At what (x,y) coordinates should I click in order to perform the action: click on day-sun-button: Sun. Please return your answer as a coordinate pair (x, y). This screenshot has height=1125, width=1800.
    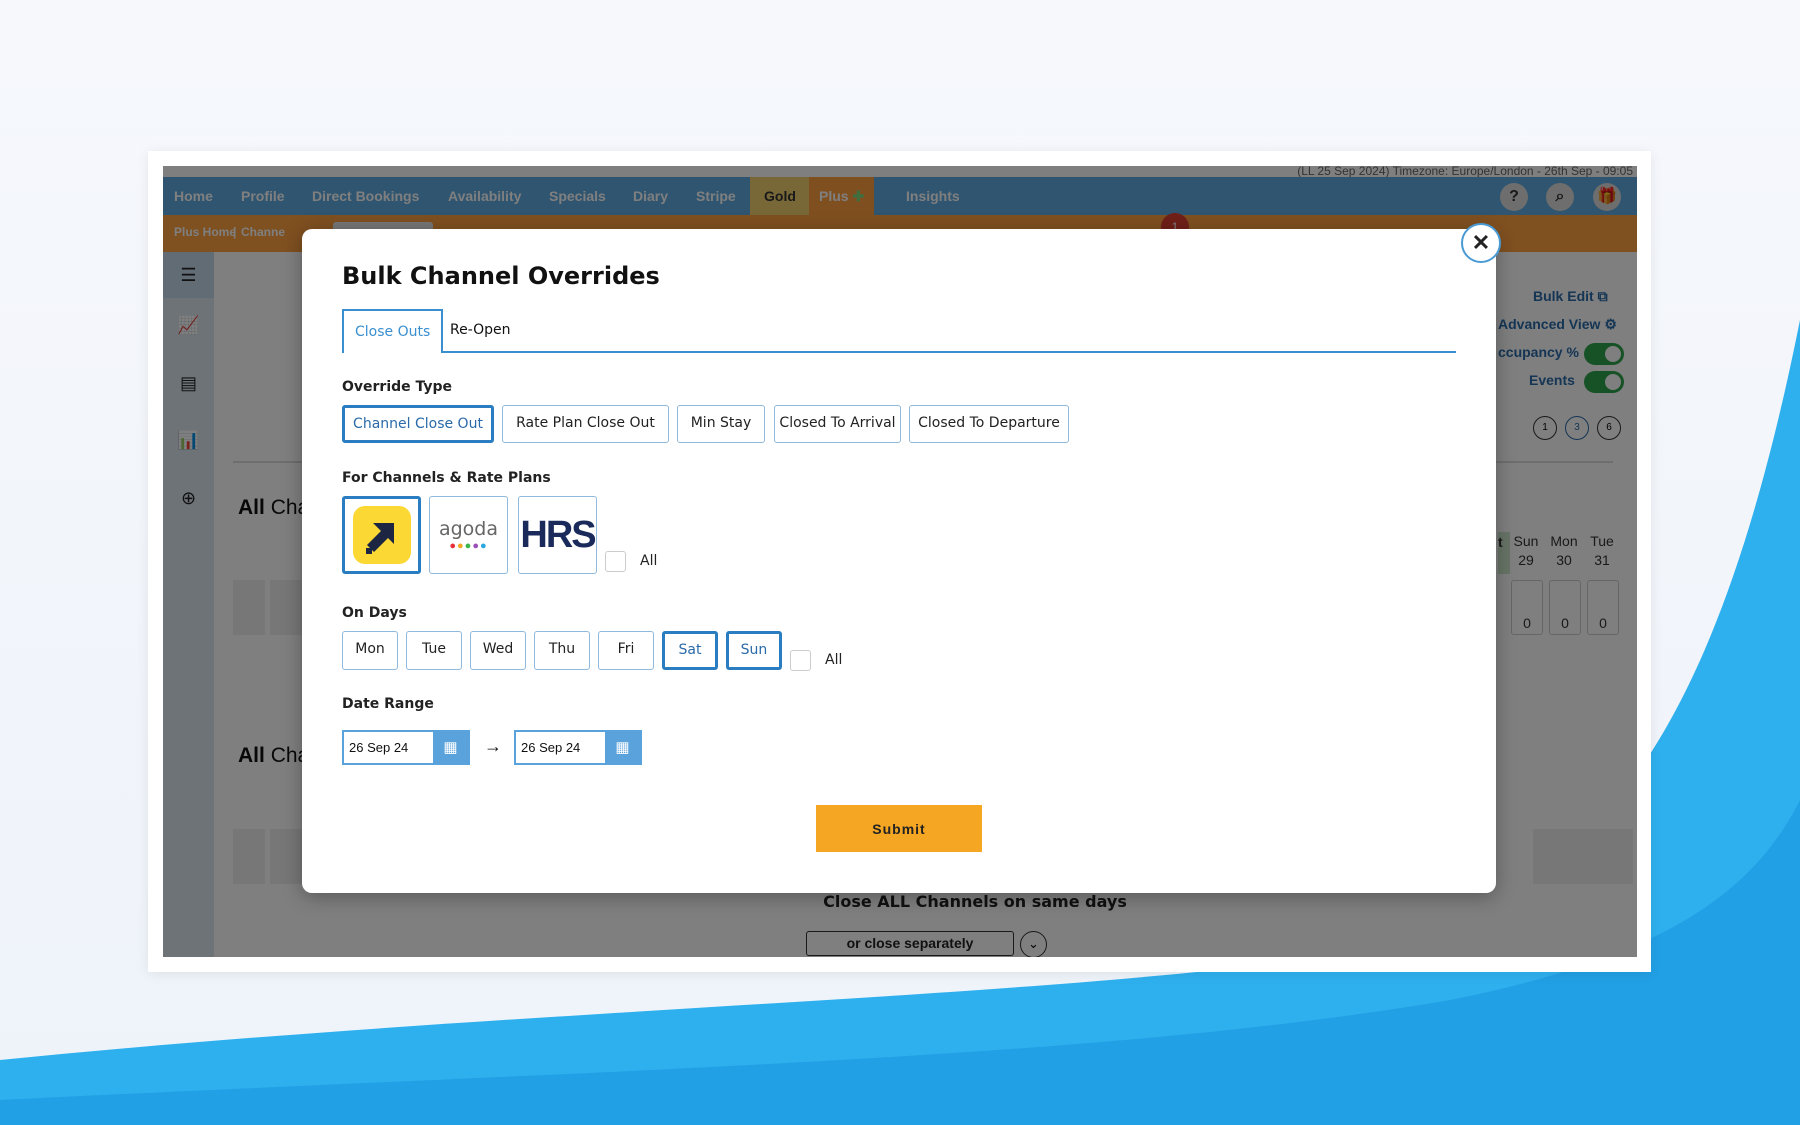
    Looking at the image, I should click on (754, 650).